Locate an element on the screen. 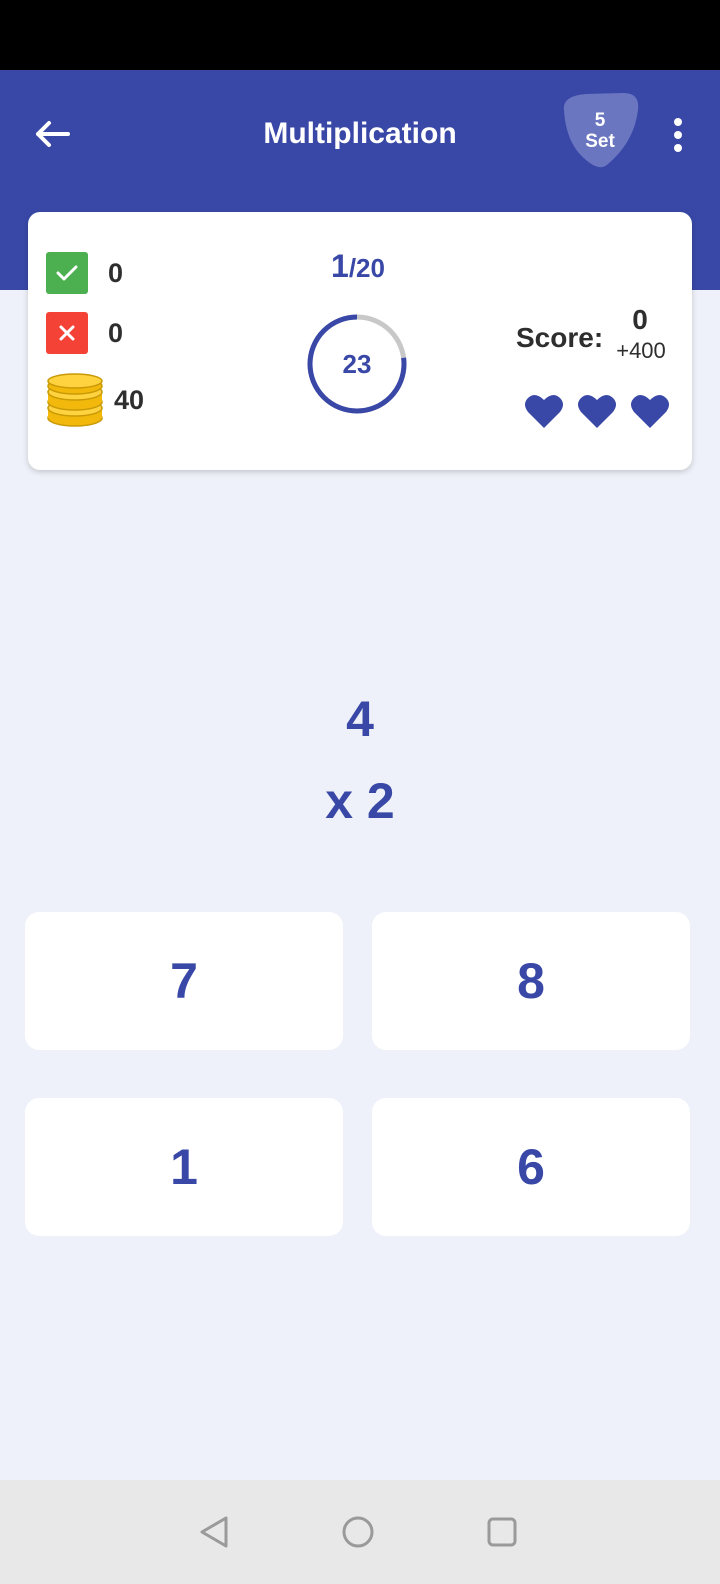  arrow-left-icon is located at coordinates (53, 134).